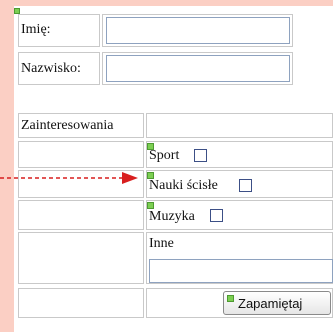 This screenshot has height=332, width=333. What do you see at coordinates (245, 185) in the screenshot?
I see `science-checkbox` at bounding box center [245, 185].